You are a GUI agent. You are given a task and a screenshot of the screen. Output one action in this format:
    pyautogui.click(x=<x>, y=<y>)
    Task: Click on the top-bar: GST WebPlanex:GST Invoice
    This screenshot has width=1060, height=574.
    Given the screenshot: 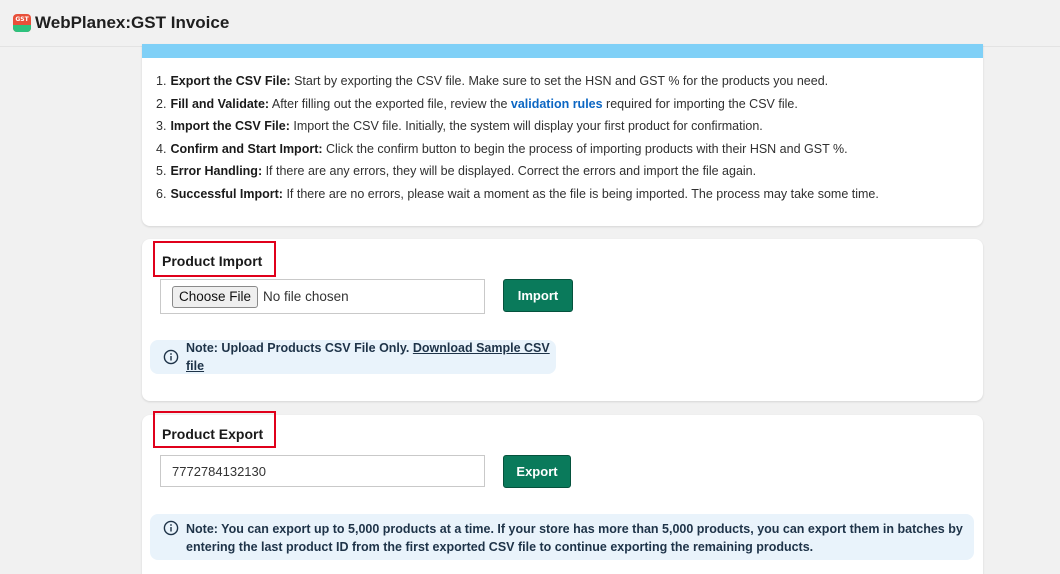 What is the action you would take?
    pyautogui.click(x=530, y=23)
    